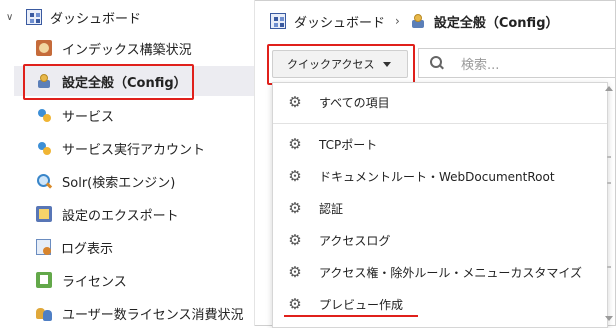 The width and height of the screenshot is (616, 328). Describe the element at coordinates (355, 240) in the screenshot. I see `menu-item-label: アクセスログ` at that location.